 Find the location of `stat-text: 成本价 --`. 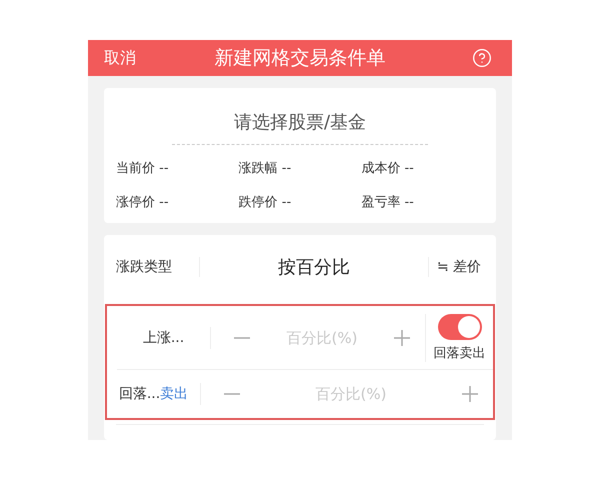

stat-text: 成本价 -- is located at coordinates (387, 168).